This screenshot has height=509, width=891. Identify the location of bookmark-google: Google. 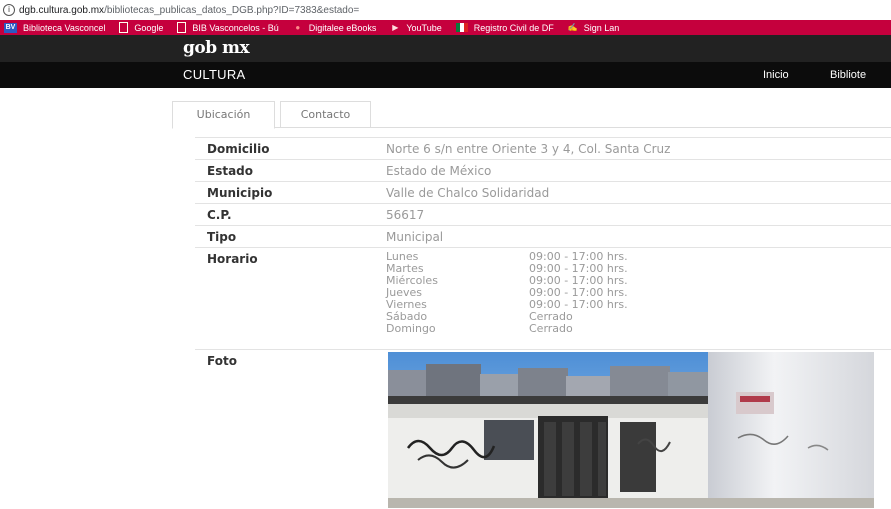
(141, 27).